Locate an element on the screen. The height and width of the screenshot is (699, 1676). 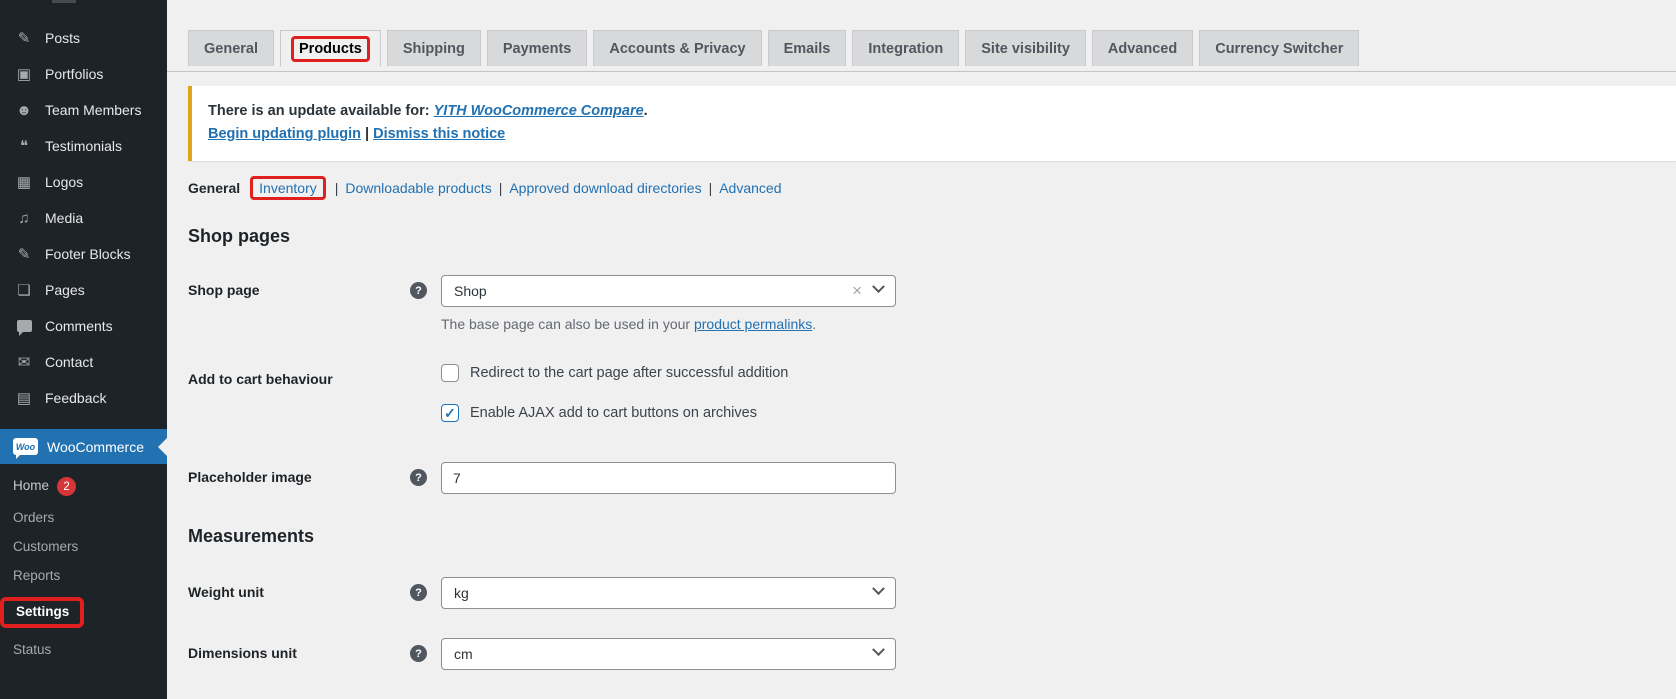
notice-text-before: There is an update available for: is located at coordinates (321, 111).